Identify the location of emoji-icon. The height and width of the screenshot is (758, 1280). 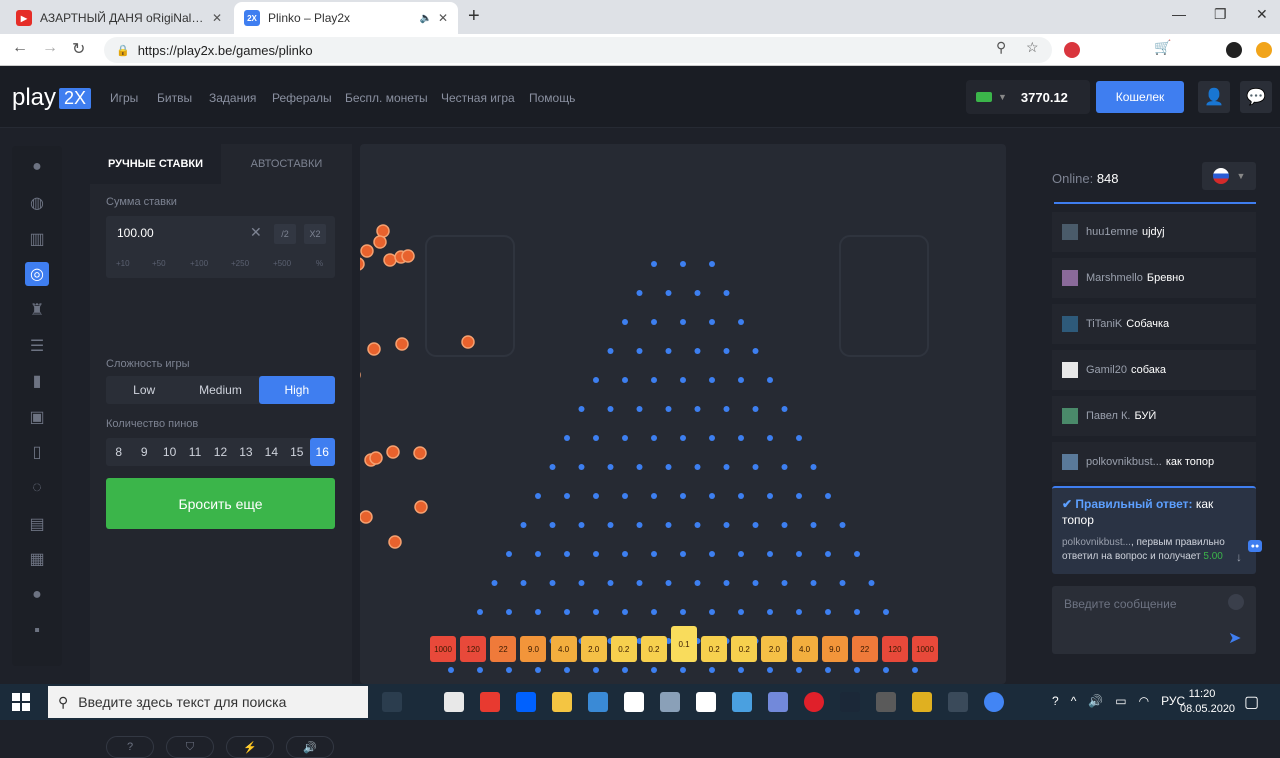
(1236, 602).